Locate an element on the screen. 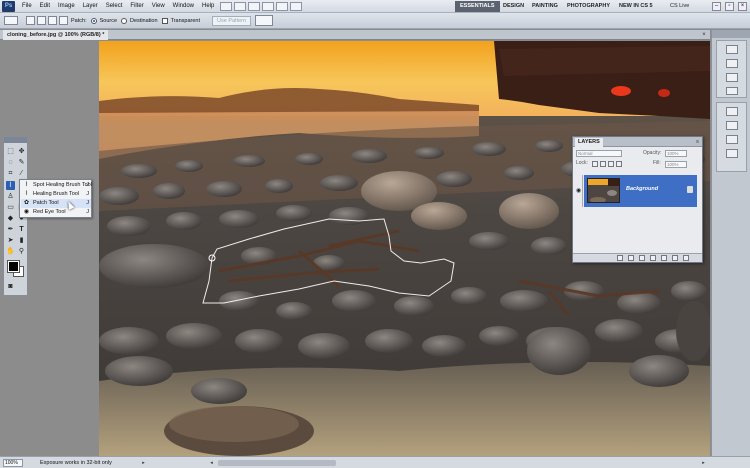 The image size is (750, 468). eraser-tool-icon: ▭ is located at coordinates (10, 207).